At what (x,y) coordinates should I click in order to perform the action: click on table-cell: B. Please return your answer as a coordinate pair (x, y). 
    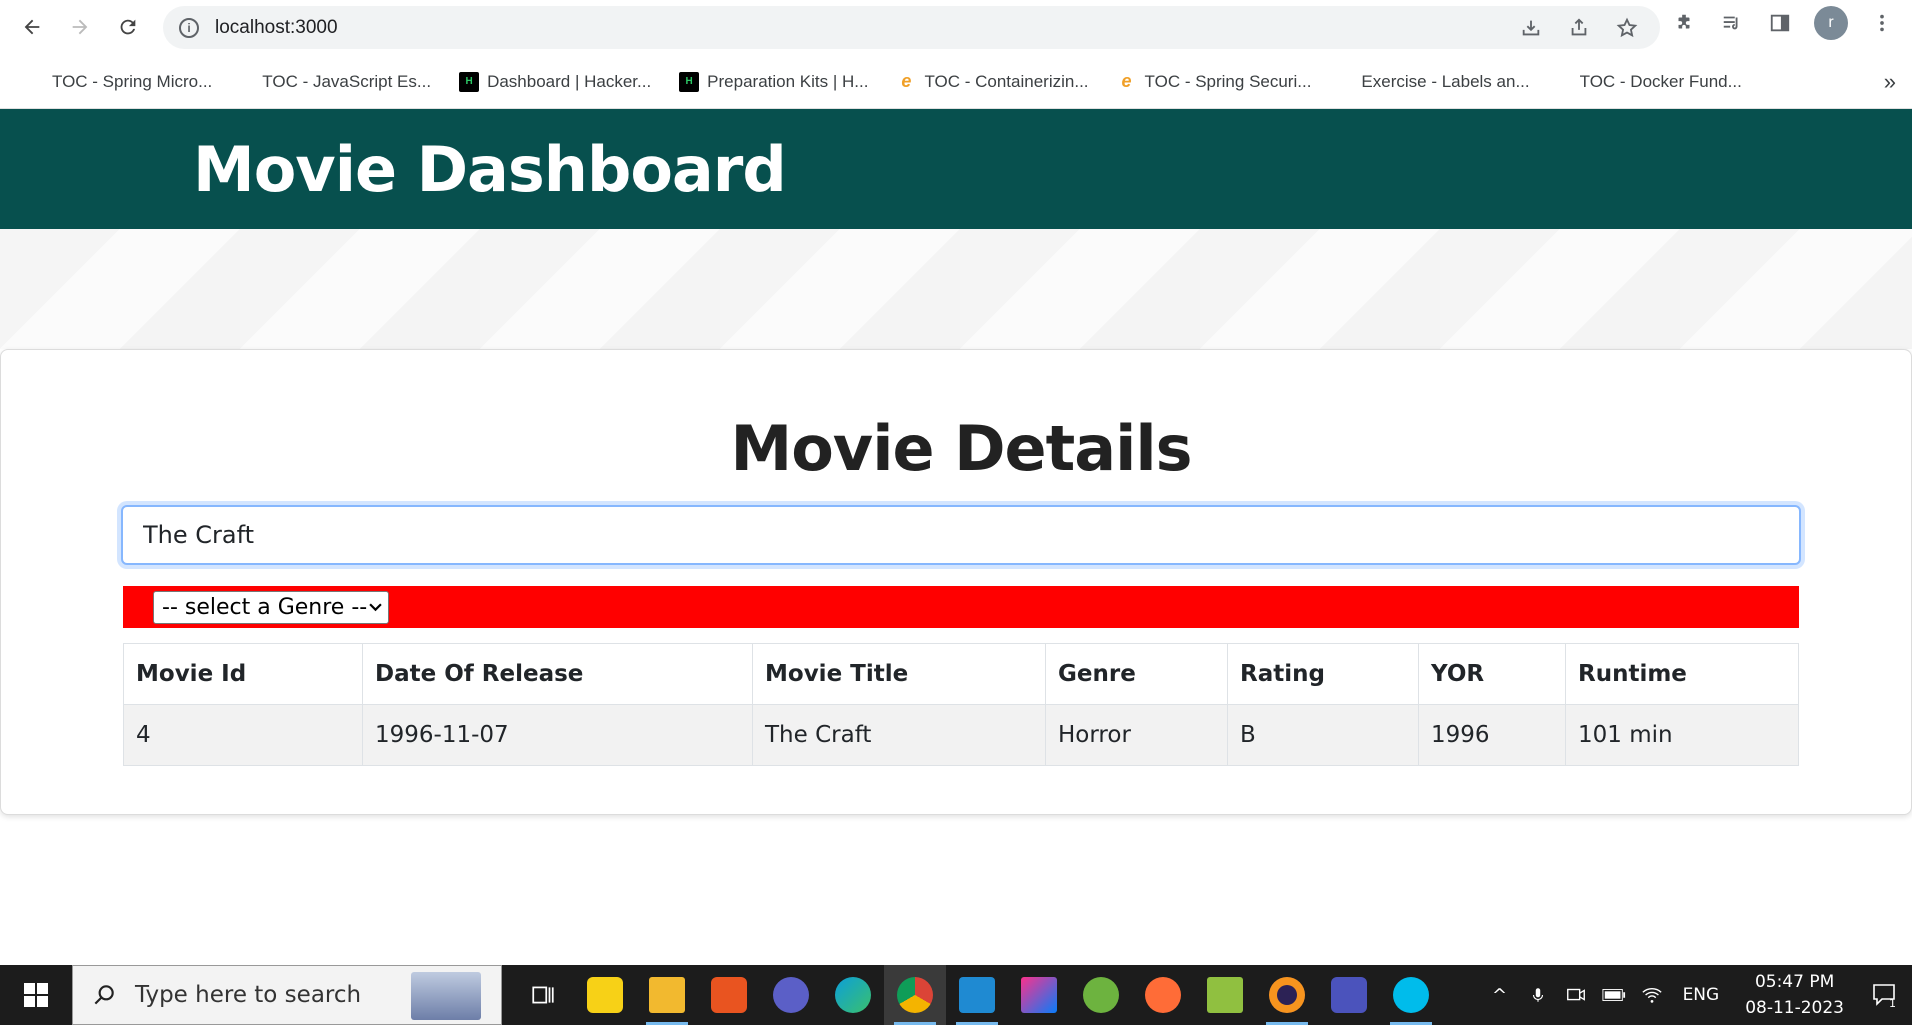
    Looking at the image, I should click on (1323, 735).